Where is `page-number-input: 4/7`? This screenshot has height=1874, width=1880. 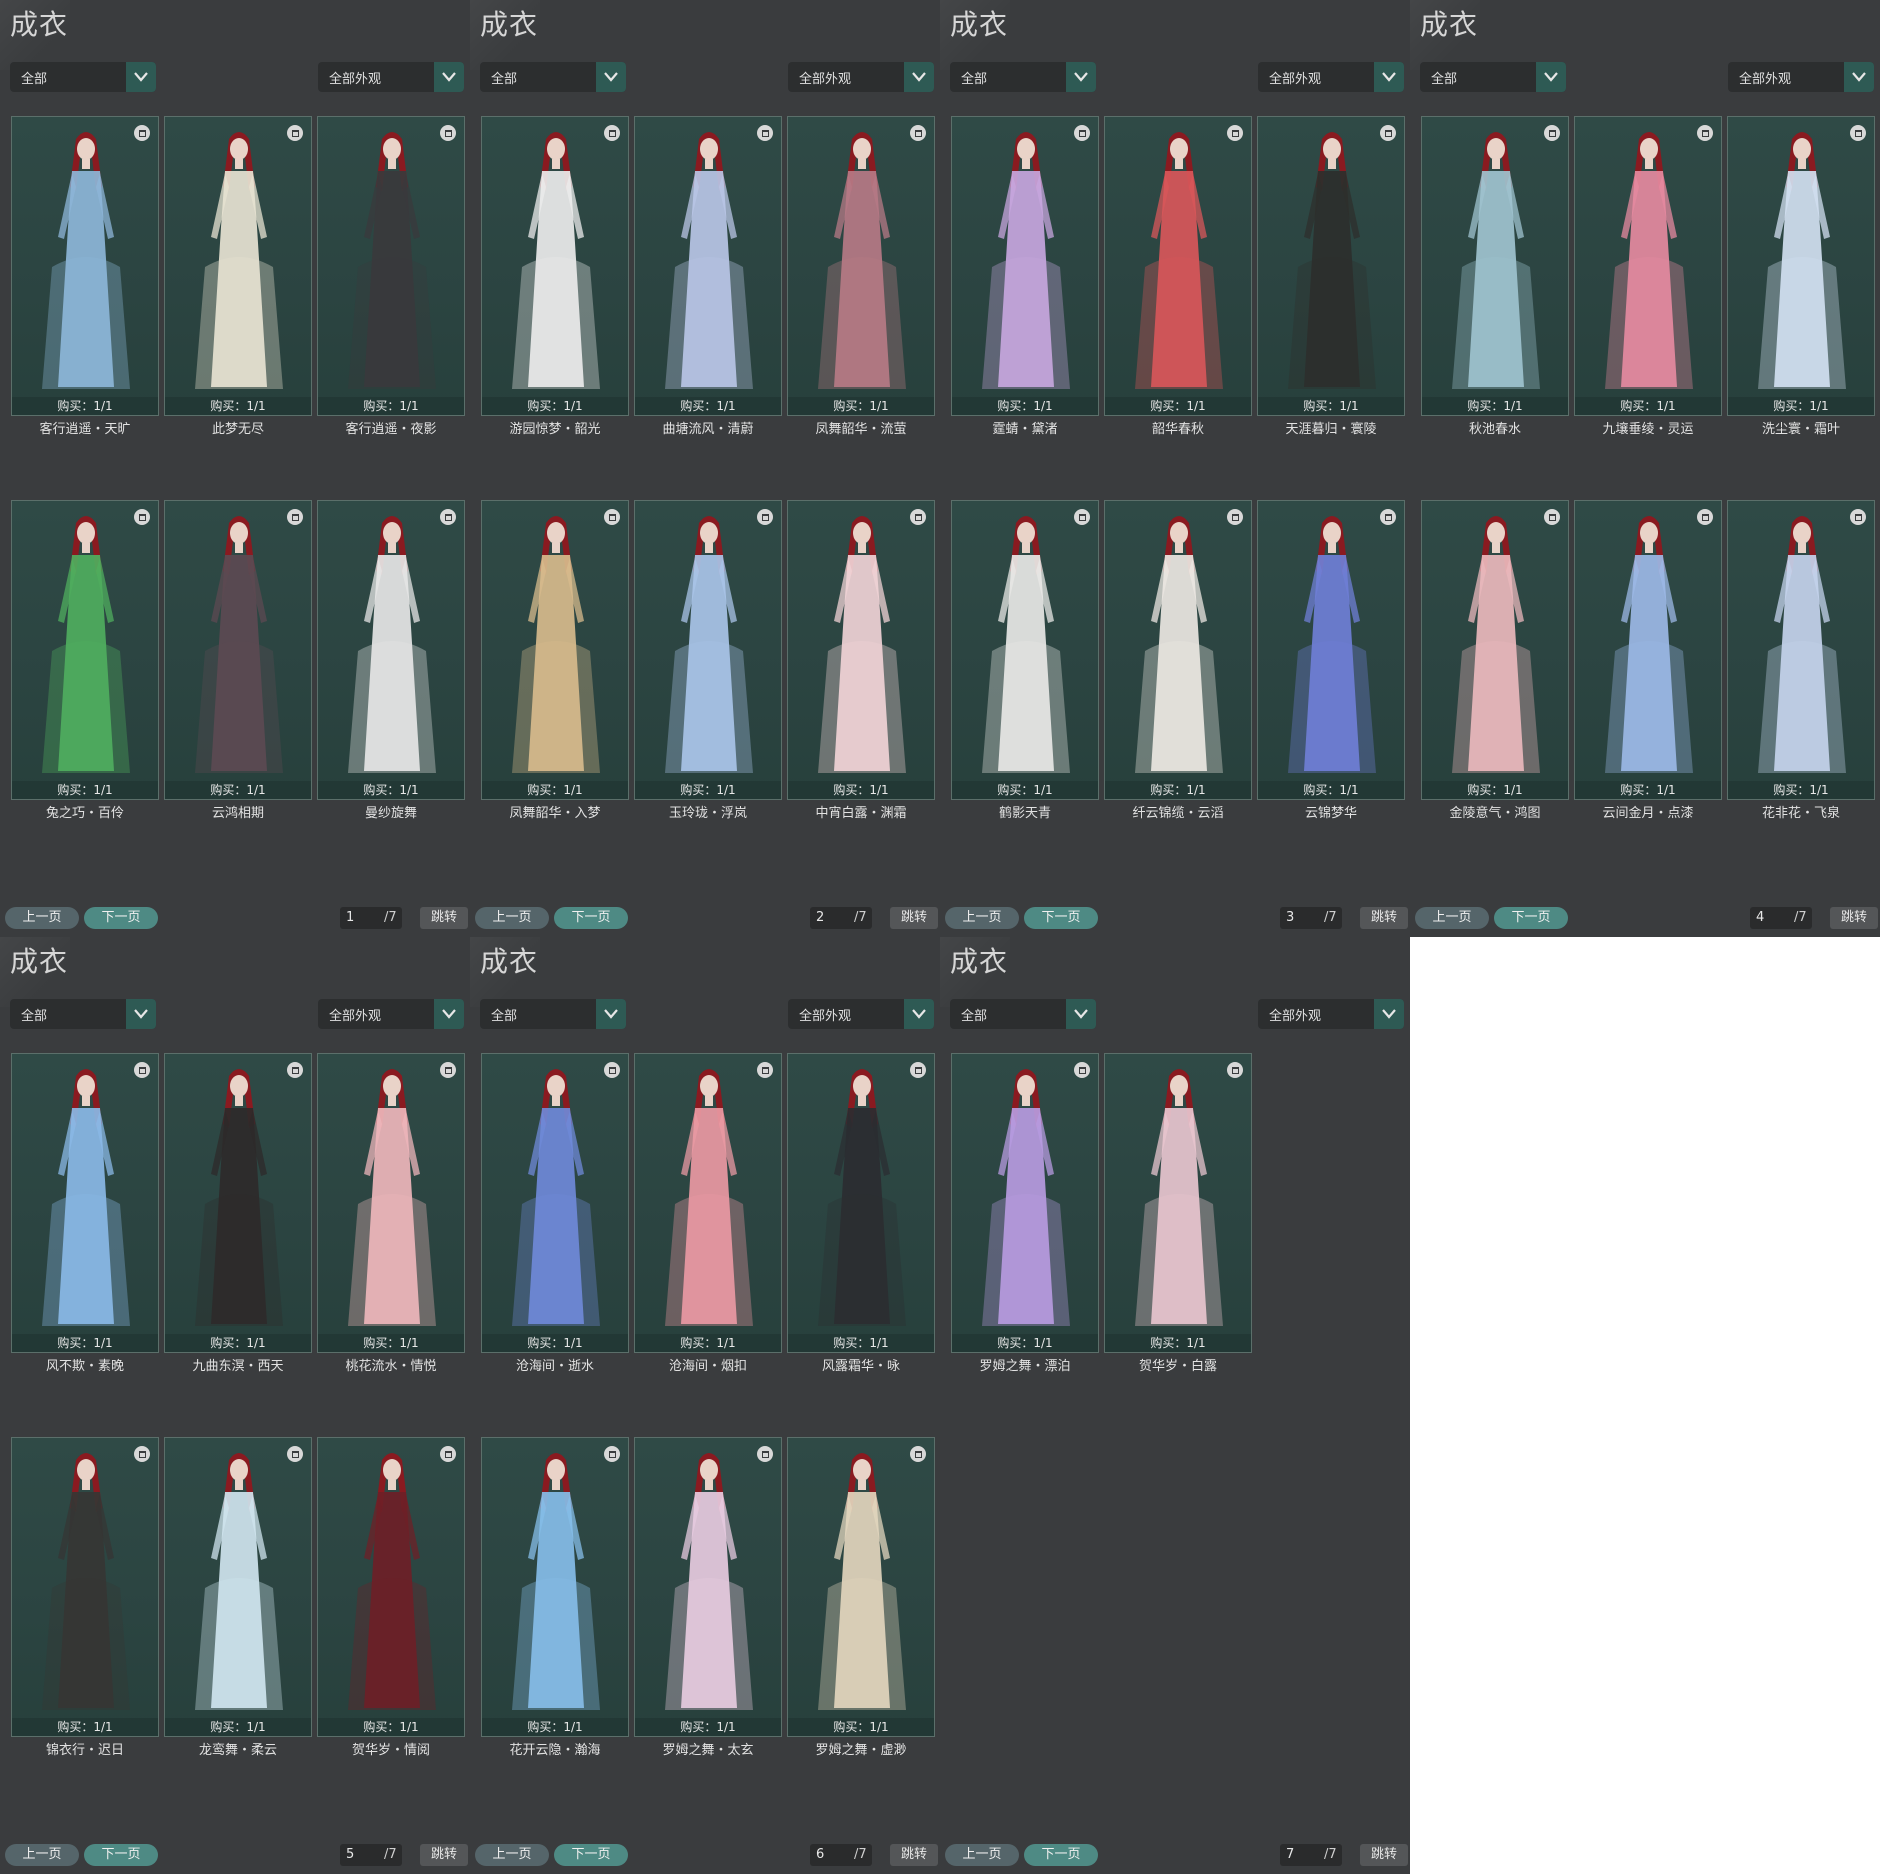
page-number-input: 4/7 is located at coordinates (1781, 918).